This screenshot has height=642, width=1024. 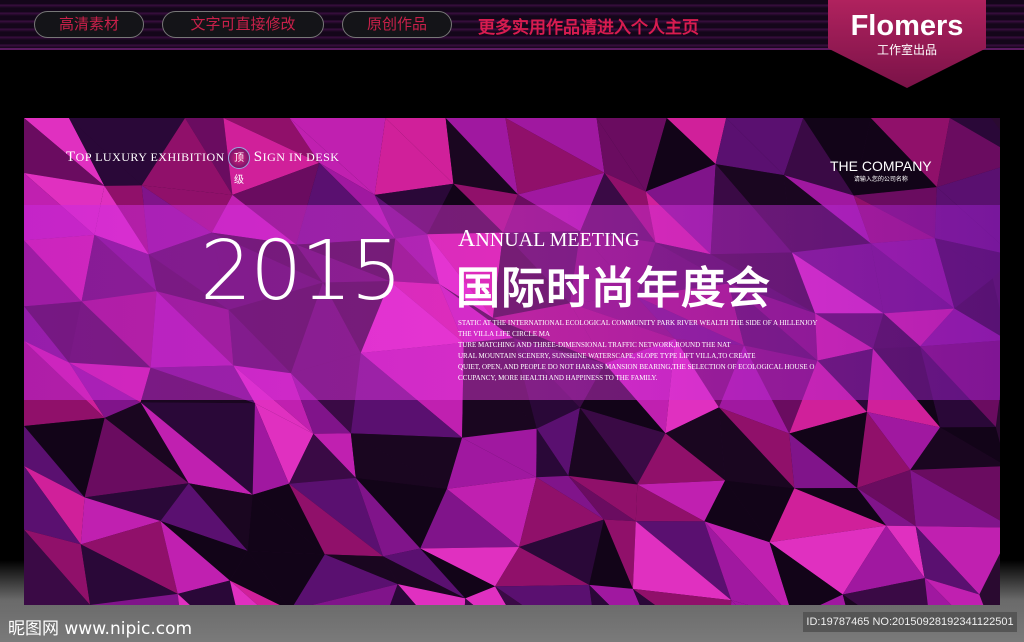 I want to click on badge-top: 顶级, so click(x=239, y=166).